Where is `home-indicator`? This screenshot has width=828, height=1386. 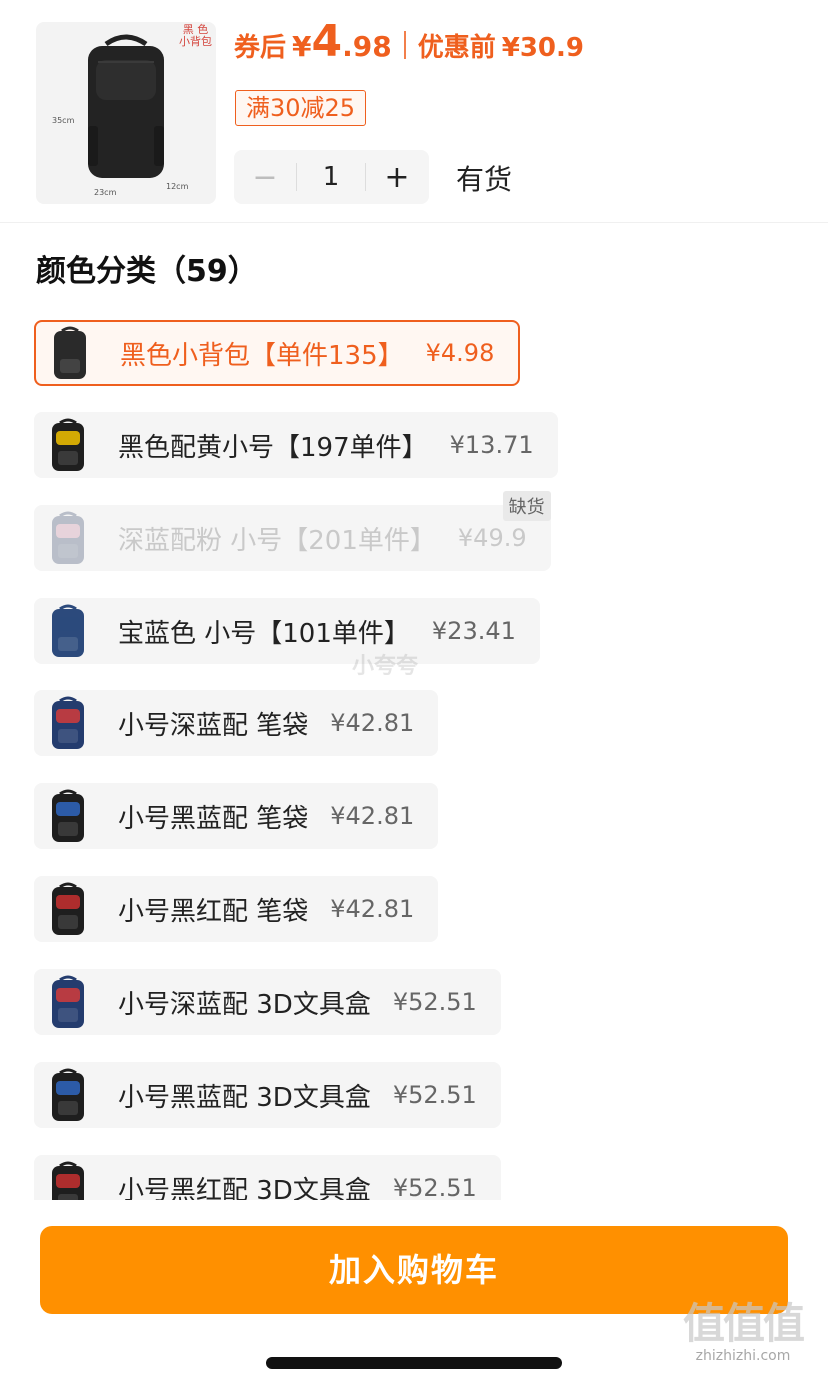
home-indicator is located at coordinates (414, 1363).